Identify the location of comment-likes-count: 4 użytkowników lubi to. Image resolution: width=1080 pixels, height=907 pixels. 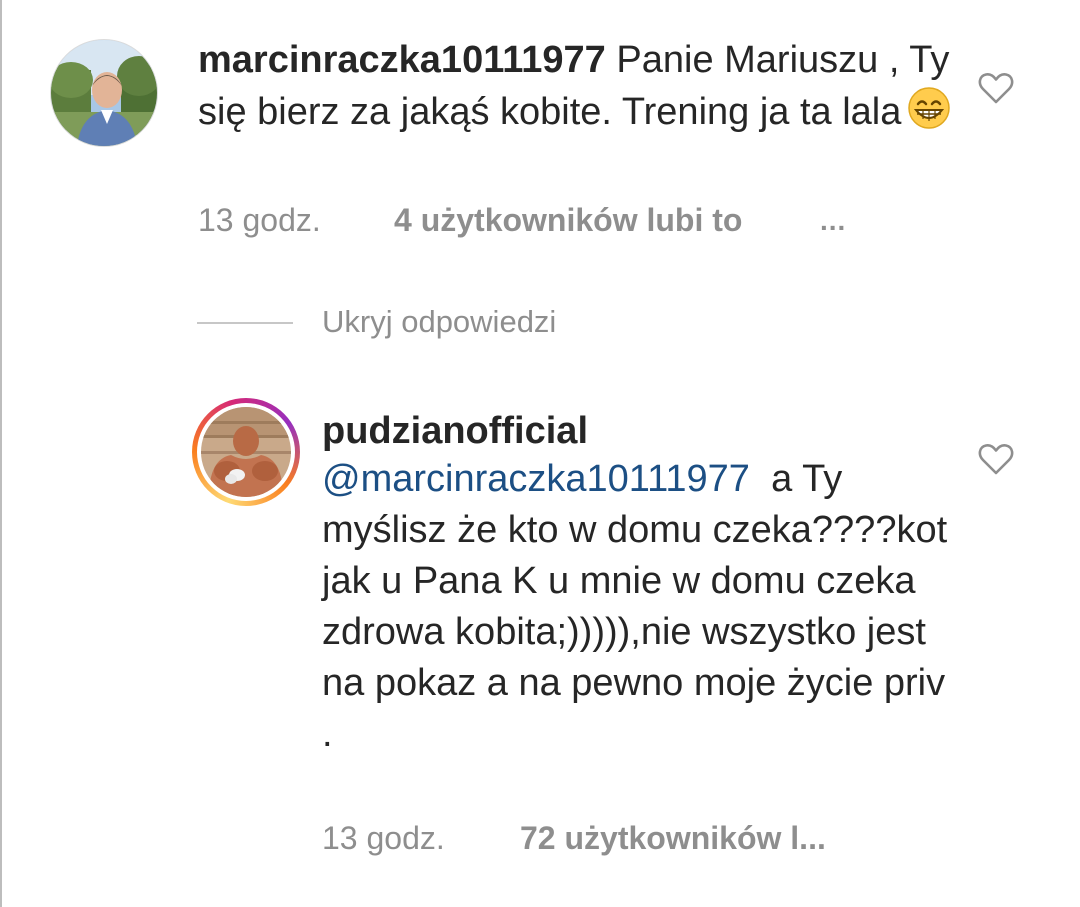
(568, 220).